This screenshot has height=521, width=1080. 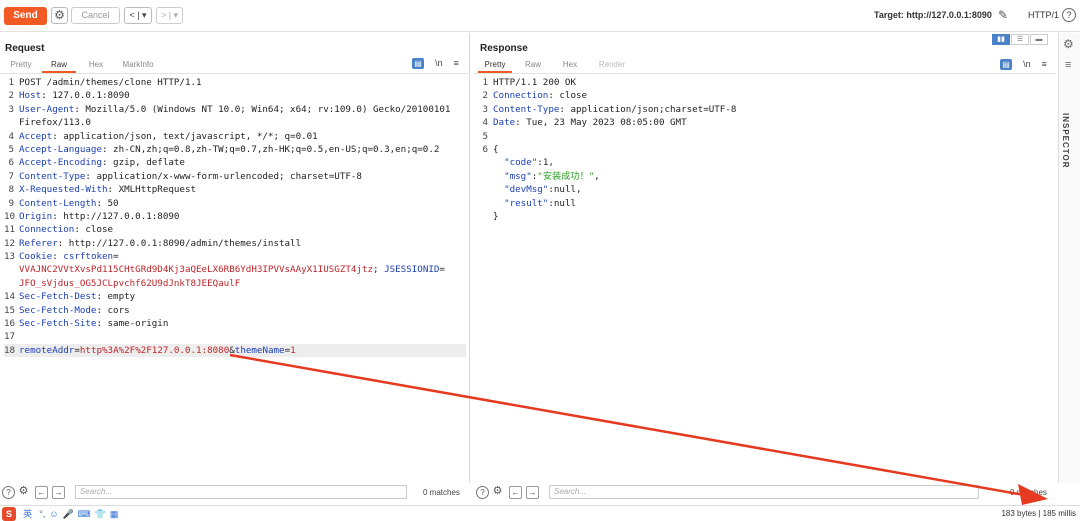 I want to click on line-number: 5, so click(x=11, y=149).